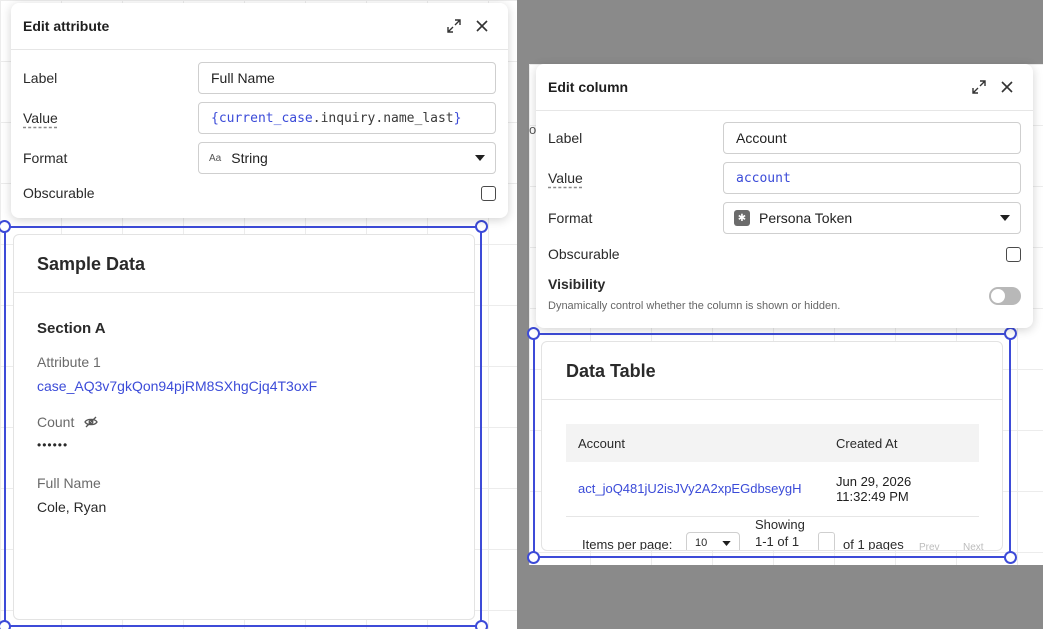  Describe the element at coordinates (1005, 296) in the screenshot. I see `visibility-toggle` at that location.